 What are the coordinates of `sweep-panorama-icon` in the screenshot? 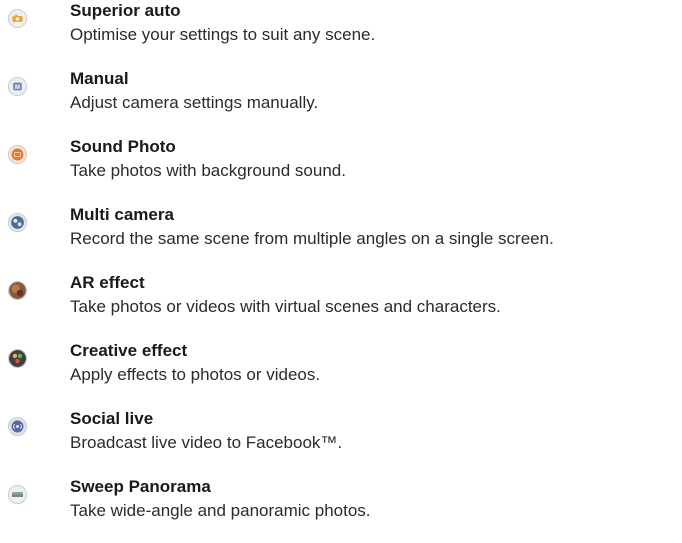 It's located at (17, 494).